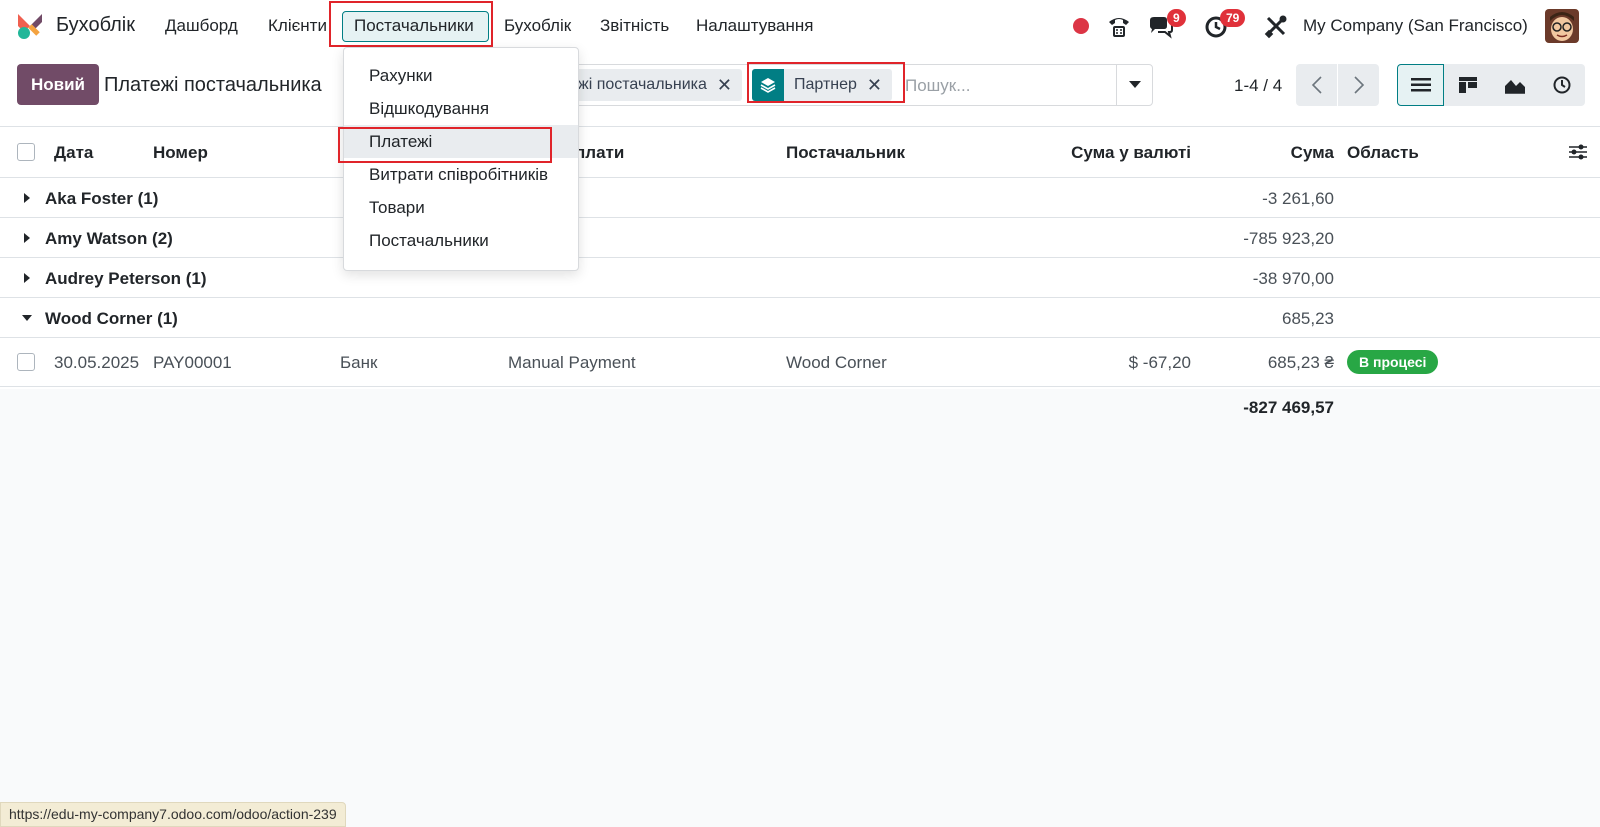 This screenshot has height=827, width=1600. What do you see at coordinates (461, 207) in the screenshot?
I see `dropdown-item-products: Товари` at bounding box center [461, 207].